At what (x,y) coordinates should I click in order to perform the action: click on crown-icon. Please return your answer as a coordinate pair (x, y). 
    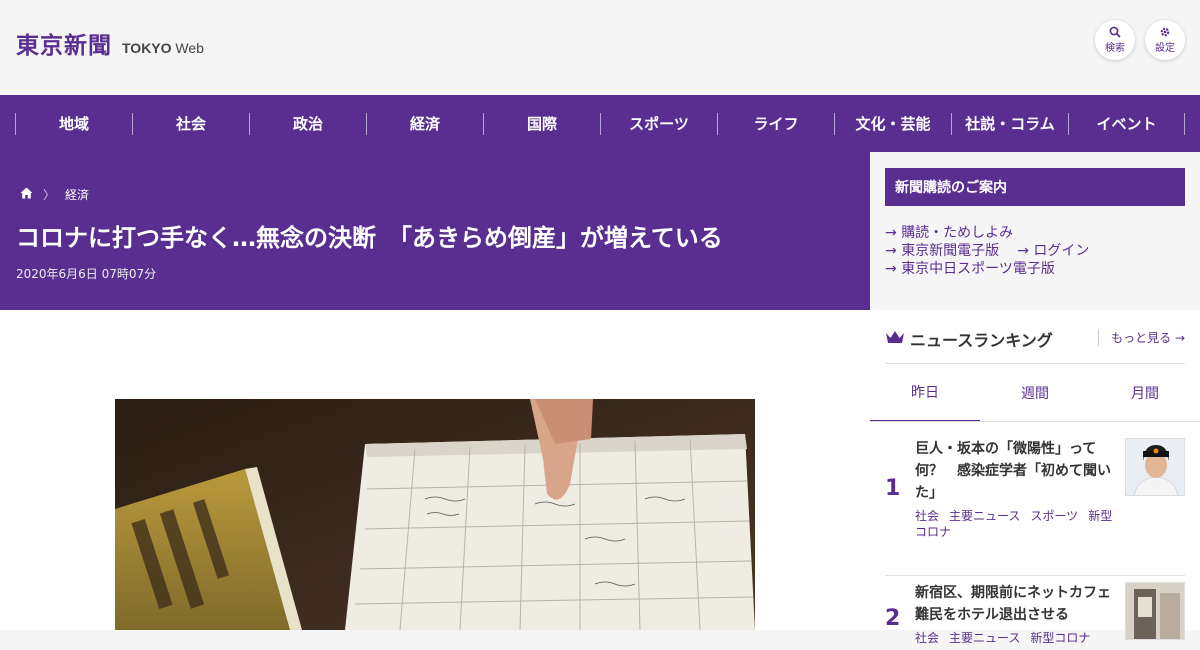
    Looking at the image, I should click on (895, 339).